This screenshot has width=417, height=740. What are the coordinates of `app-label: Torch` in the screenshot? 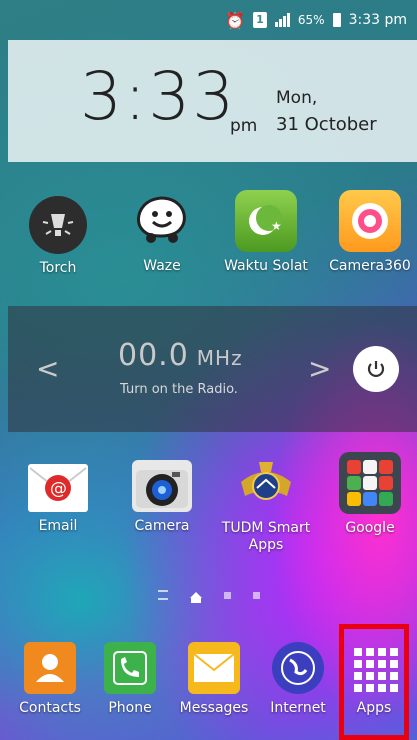 It's located at (58, 268).